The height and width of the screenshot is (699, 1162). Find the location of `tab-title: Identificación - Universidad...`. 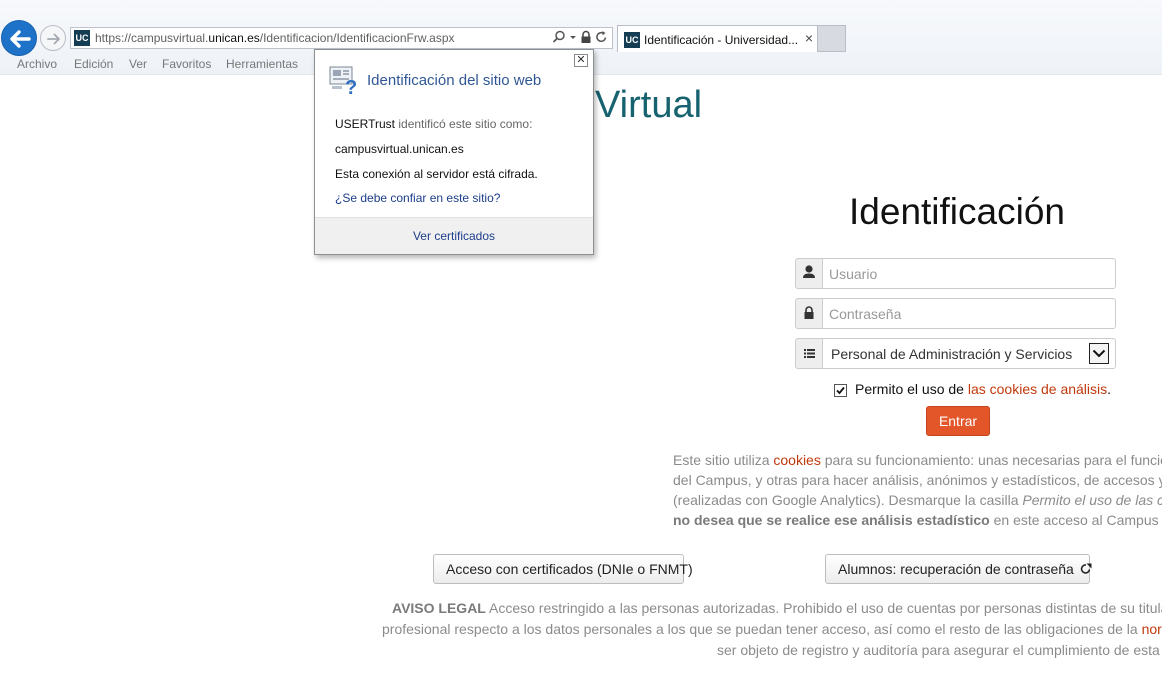

tab-title: Identificación - Universidad... is located at coordinates (721, 40).